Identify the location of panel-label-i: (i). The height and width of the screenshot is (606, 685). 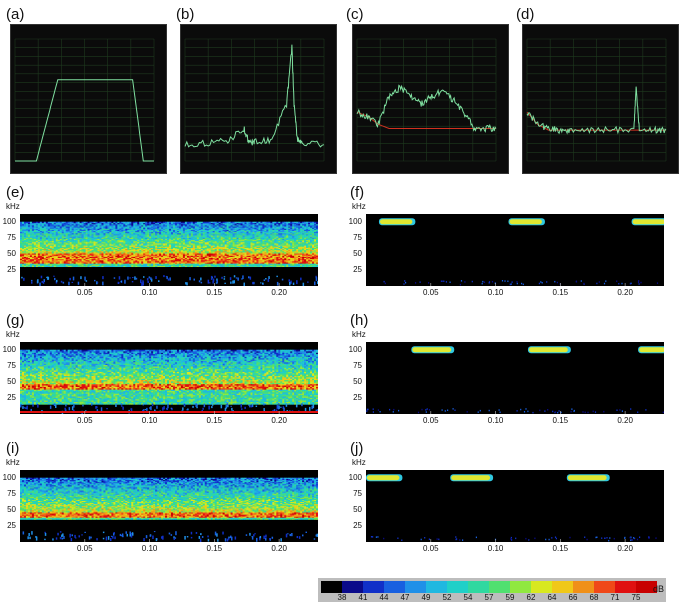
(13, 448).